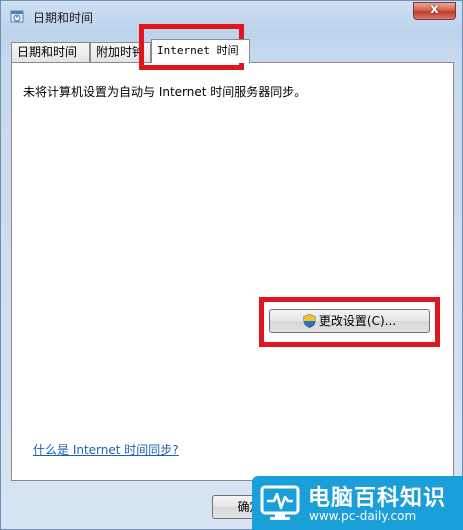 The height and width of the screenshot is (530, 463). Describe the element at coordinates (63, 18) in the screenshot. I see `window-title: 日期和时间` at that location.